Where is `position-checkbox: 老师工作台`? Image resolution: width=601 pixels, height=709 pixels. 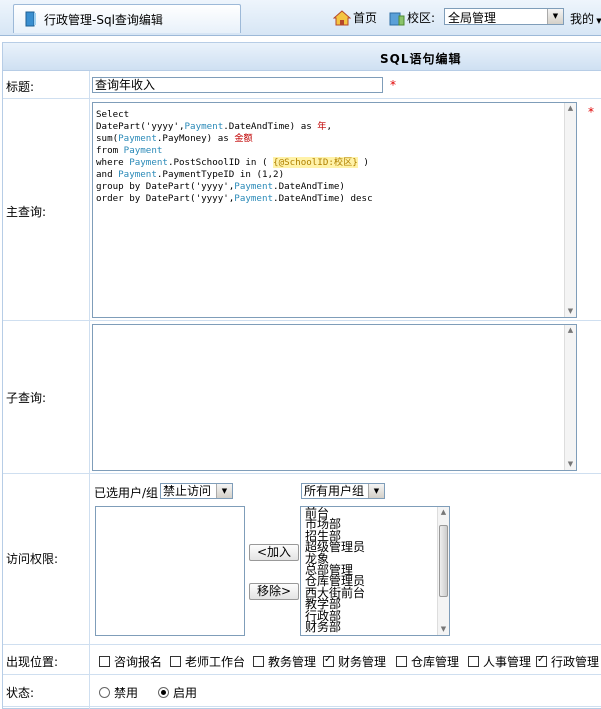
position-checkbox: 老师工作台 is located at coordinates (207, 661).